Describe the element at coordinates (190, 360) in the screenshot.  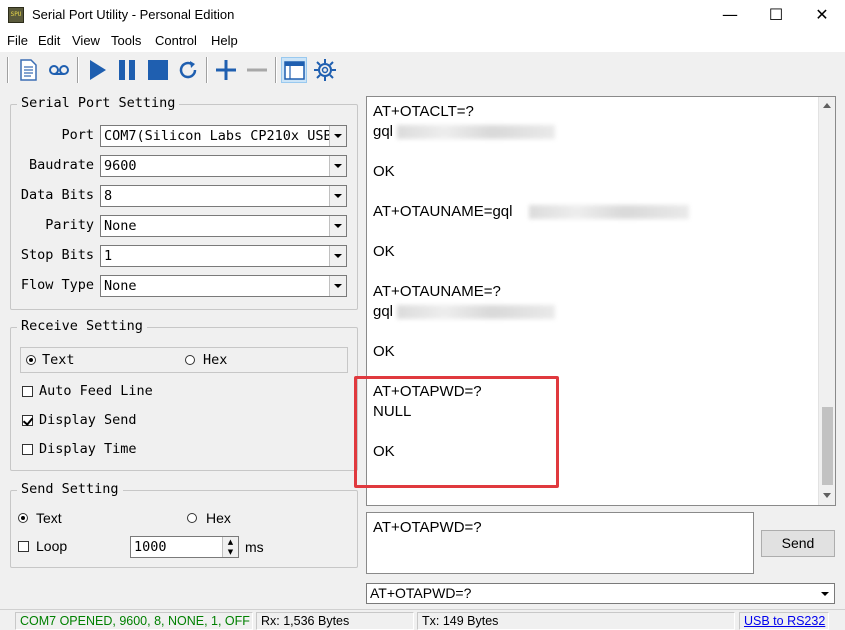
I see `receive-hex-radio` at that location.